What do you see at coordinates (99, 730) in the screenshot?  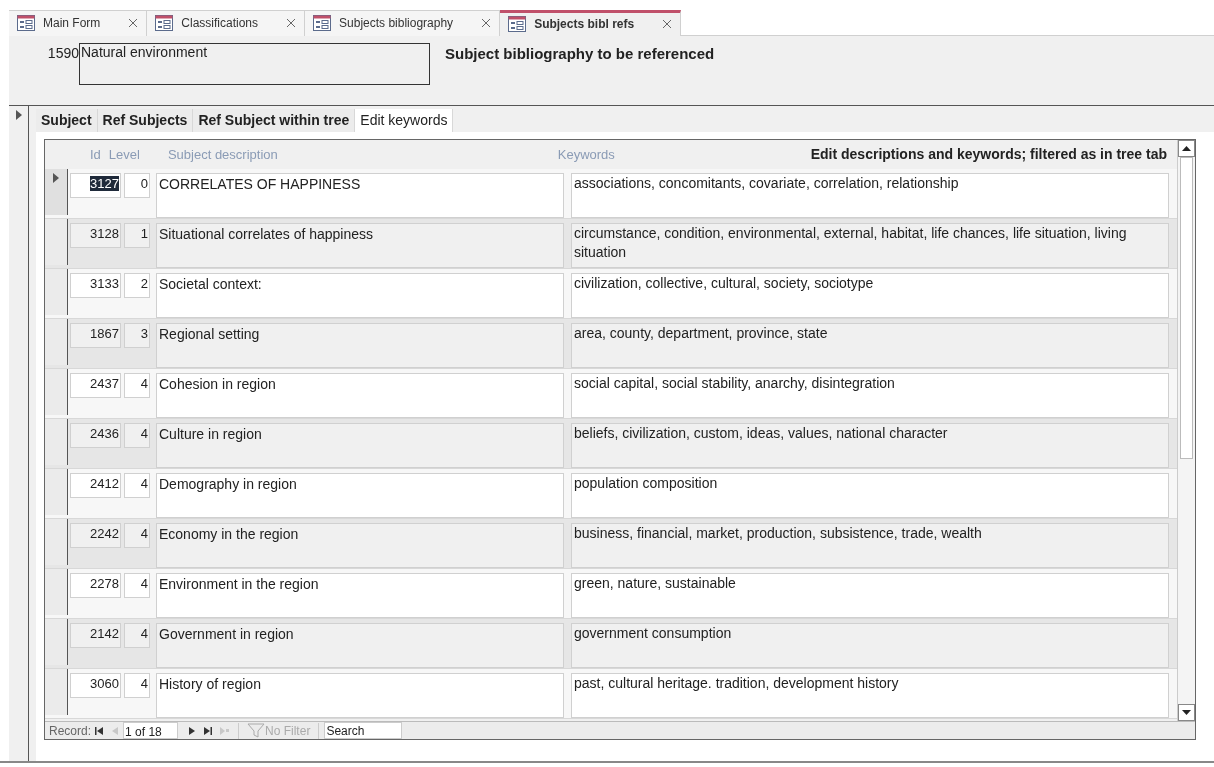 I see `first-record-icon` at bounding box center [99, 730].